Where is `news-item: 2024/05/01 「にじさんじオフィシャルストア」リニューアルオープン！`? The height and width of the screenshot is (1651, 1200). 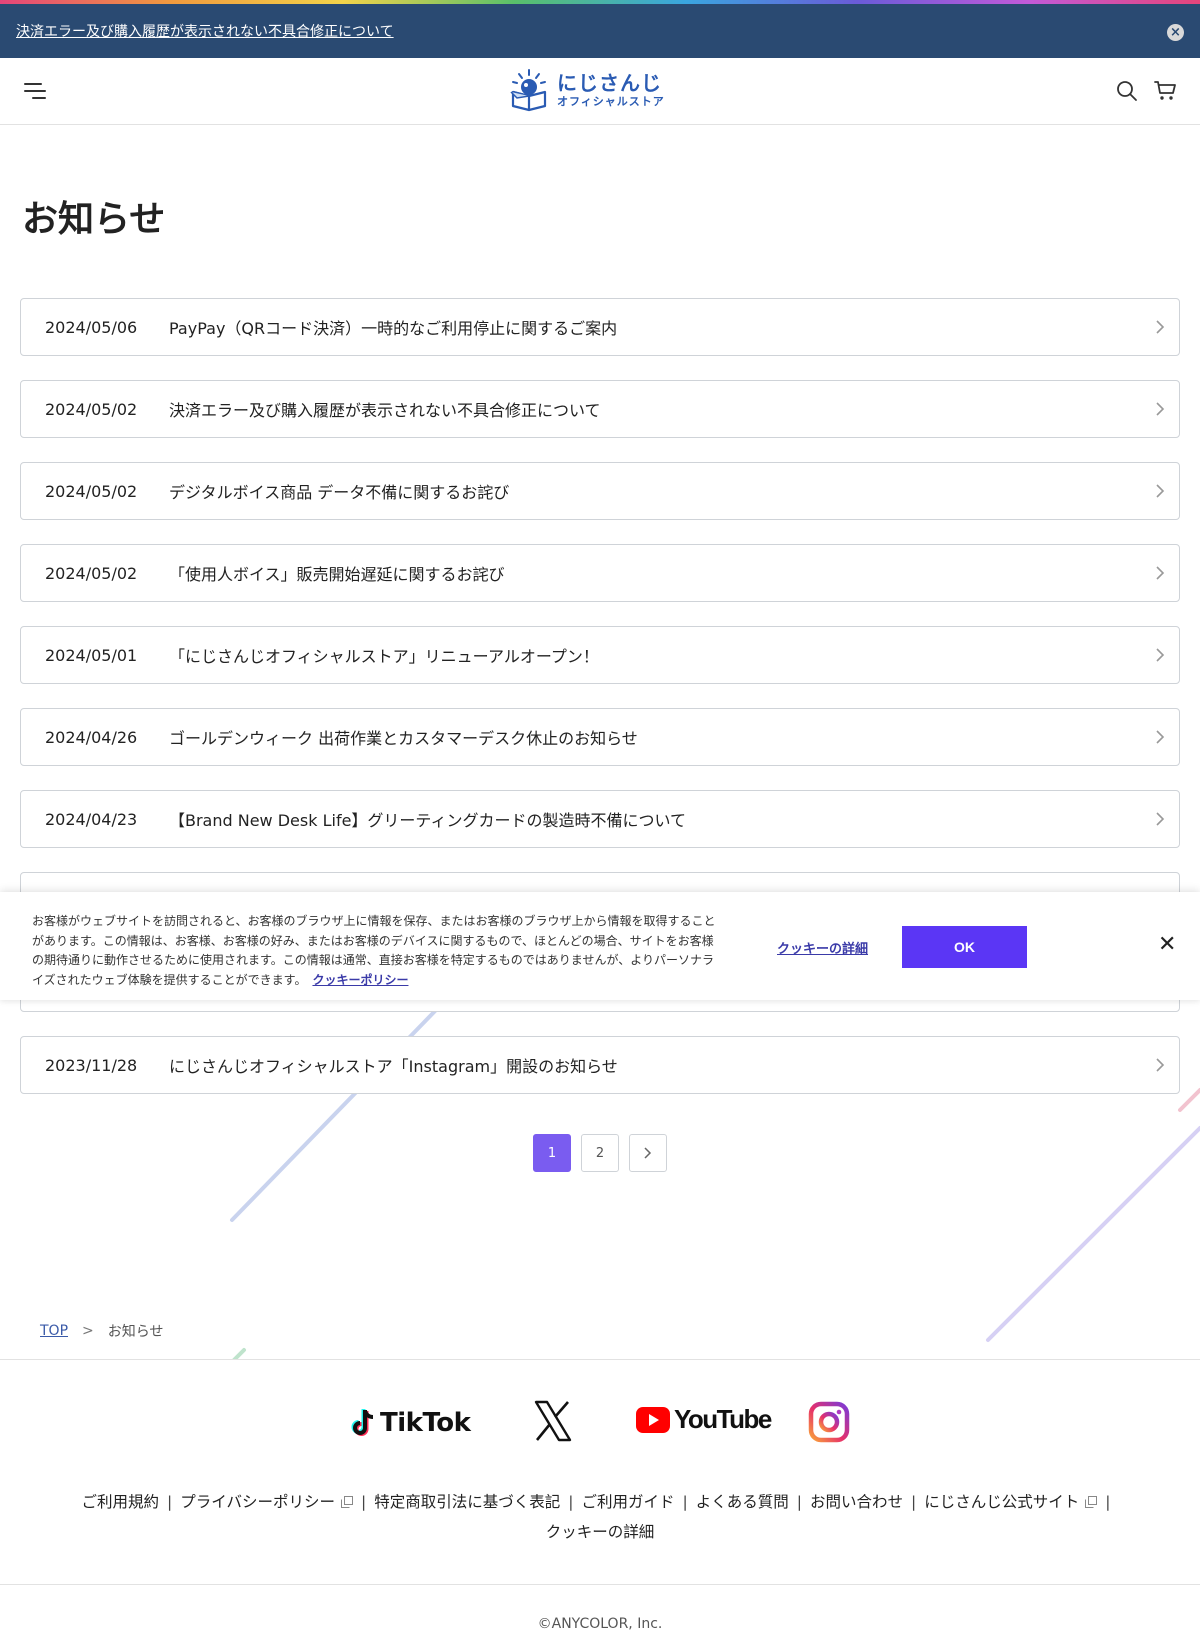 news-item: 2024/05/01 「にじさんじオフィシャルストア」リニューアルオープン！ is located at coordinates (600, 655).